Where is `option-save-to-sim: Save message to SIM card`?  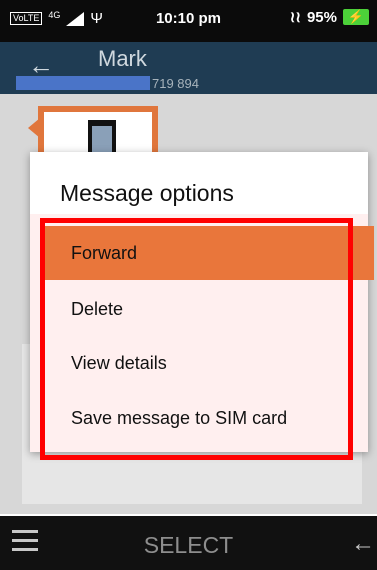 option-save-to-sim: Save message to SIM card is located at coordinates (190, 418).